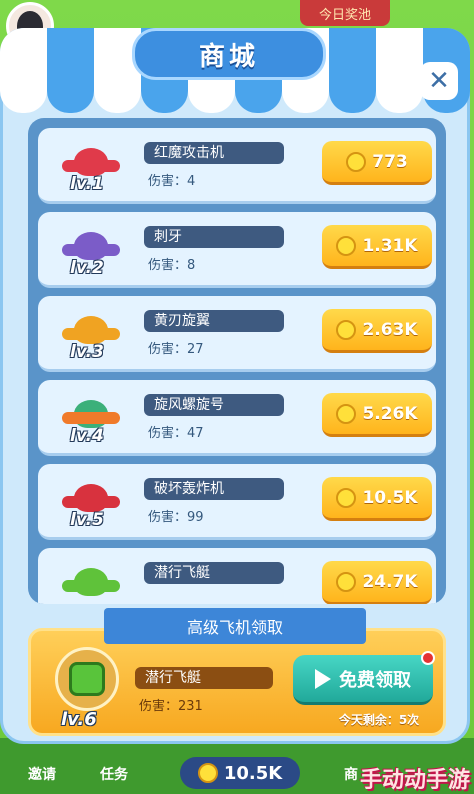  I want to click on item-damage: 伤害：4, so click(172, 181).